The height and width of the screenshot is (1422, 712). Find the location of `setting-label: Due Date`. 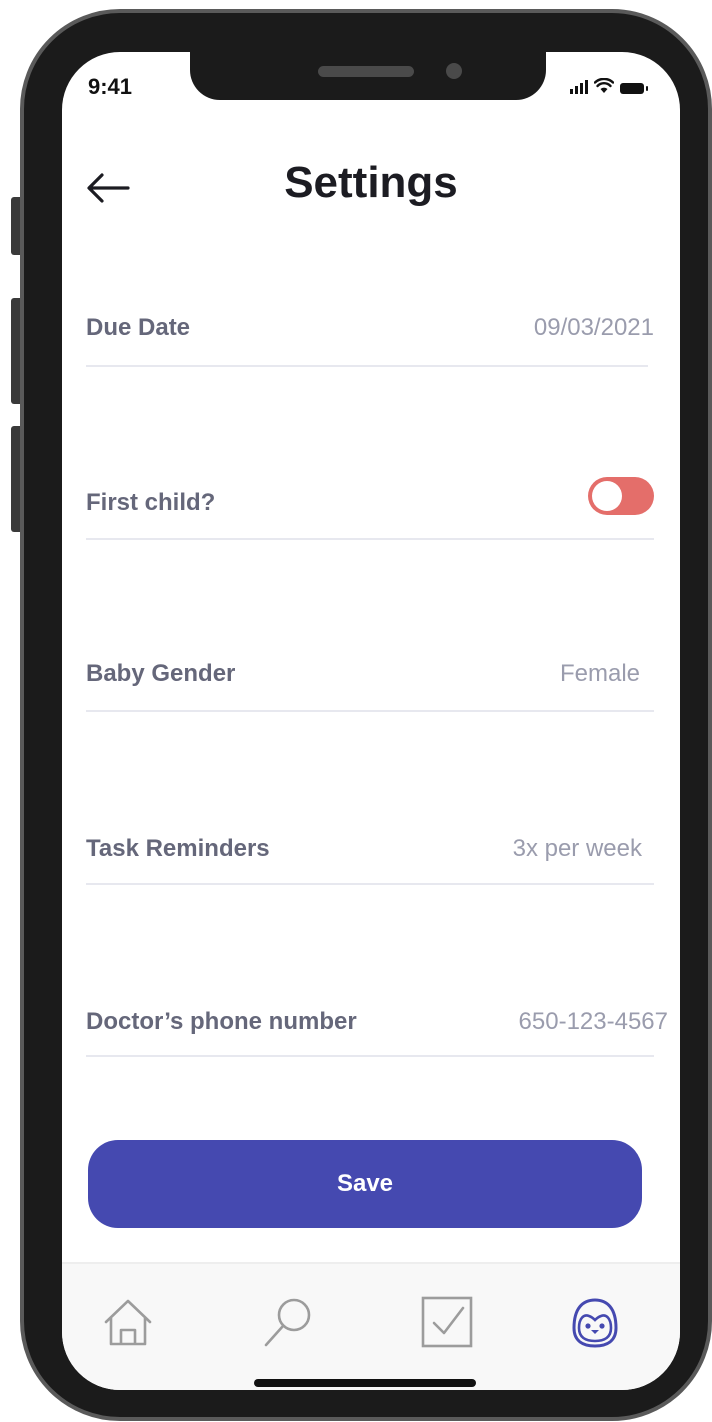

setting-label: Due Date is located at coordinates (138, 327).